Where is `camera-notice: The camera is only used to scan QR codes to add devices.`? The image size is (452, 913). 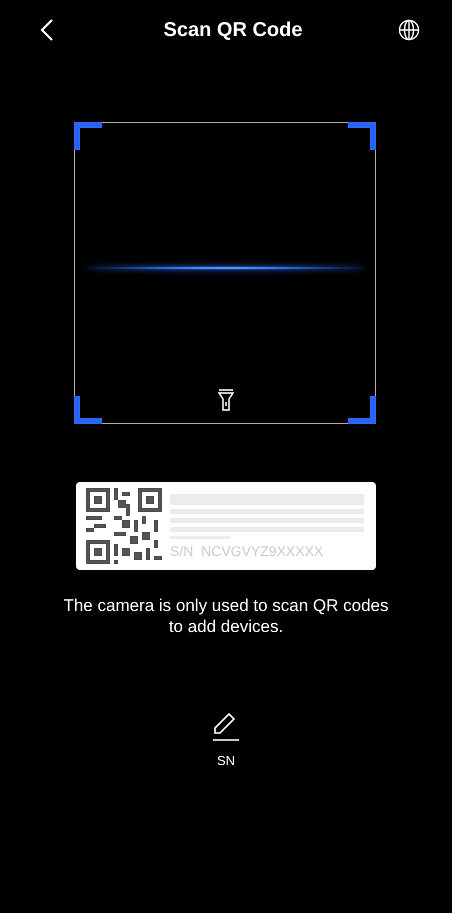
camera-notice: The camera is only used to scan QR codes to add devices. is located at coordinates (226, 616).